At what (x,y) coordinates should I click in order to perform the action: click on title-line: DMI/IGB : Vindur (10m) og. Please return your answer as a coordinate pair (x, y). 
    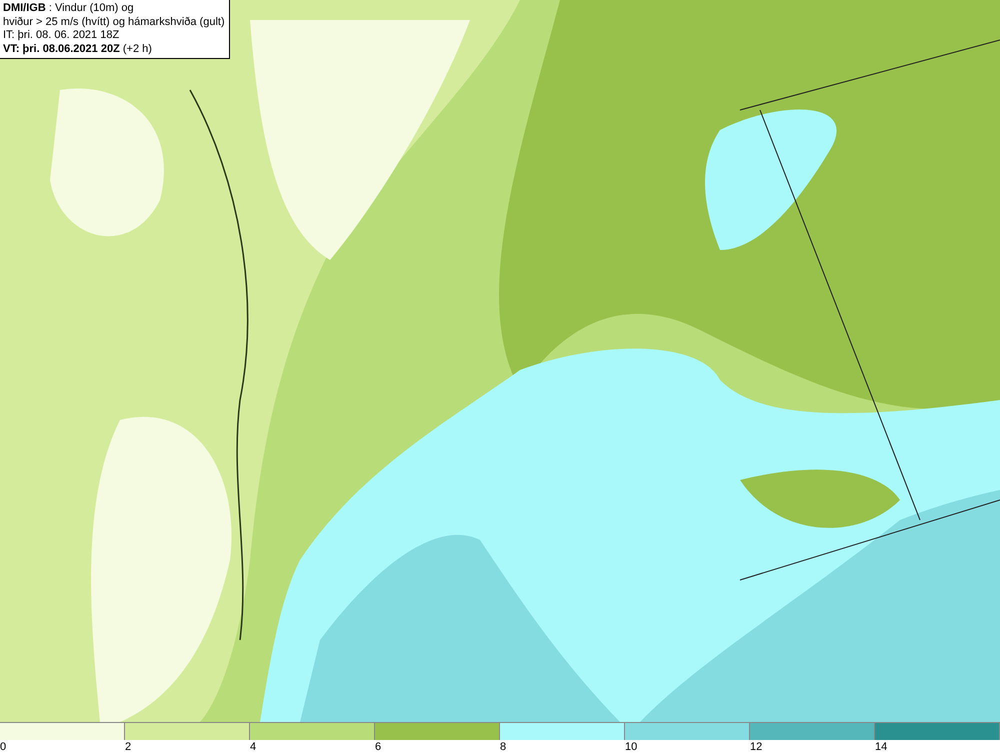
    Looking at the image, I should click on (69, 9).